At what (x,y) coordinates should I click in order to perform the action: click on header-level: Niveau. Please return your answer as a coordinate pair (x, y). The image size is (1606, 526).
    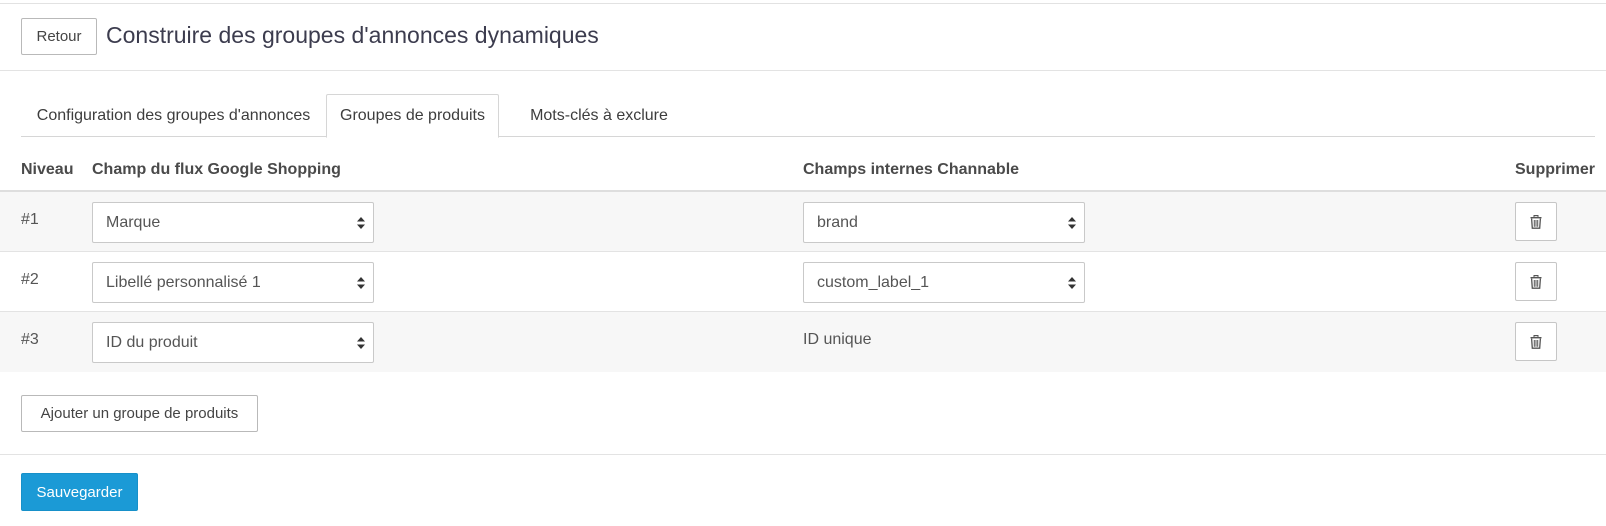
    Looking at the image, I should click on (47, 169).